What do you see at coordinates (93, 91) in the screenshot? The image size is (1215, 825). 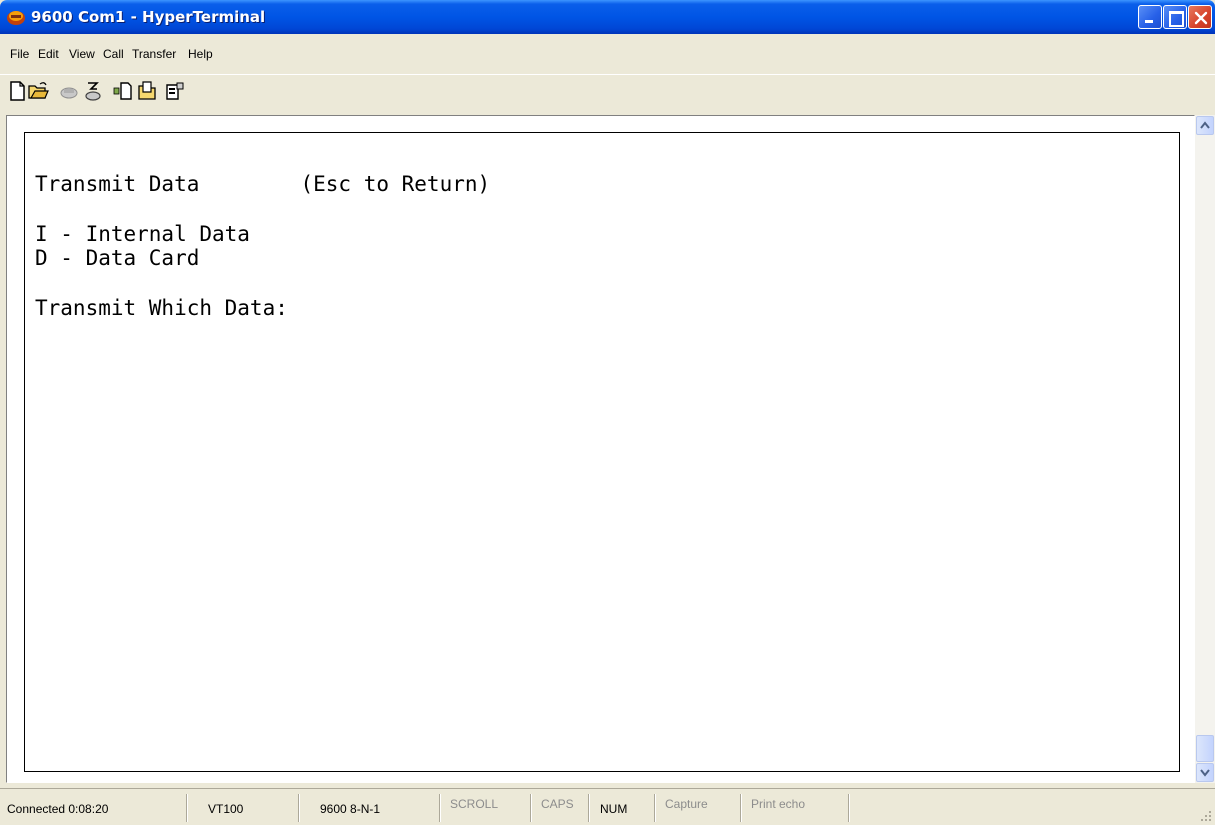 I see `disconnect-icon` at bounding box center [93, 91].